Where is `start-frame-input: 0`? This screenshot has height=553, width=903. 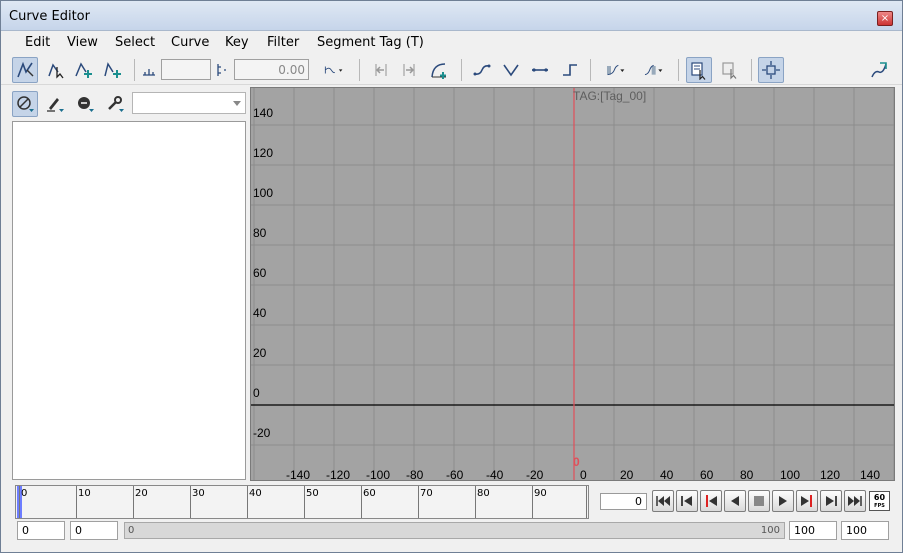 start-frame-input: 0 is located at coordinates (41, 530).